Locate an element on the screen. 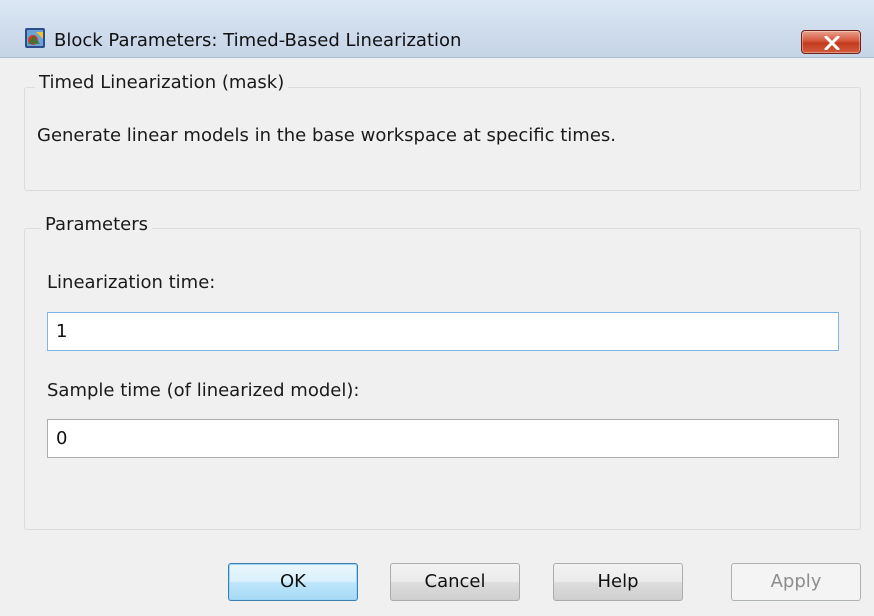  apply-button: Apply is located at coordinates (796, 582).